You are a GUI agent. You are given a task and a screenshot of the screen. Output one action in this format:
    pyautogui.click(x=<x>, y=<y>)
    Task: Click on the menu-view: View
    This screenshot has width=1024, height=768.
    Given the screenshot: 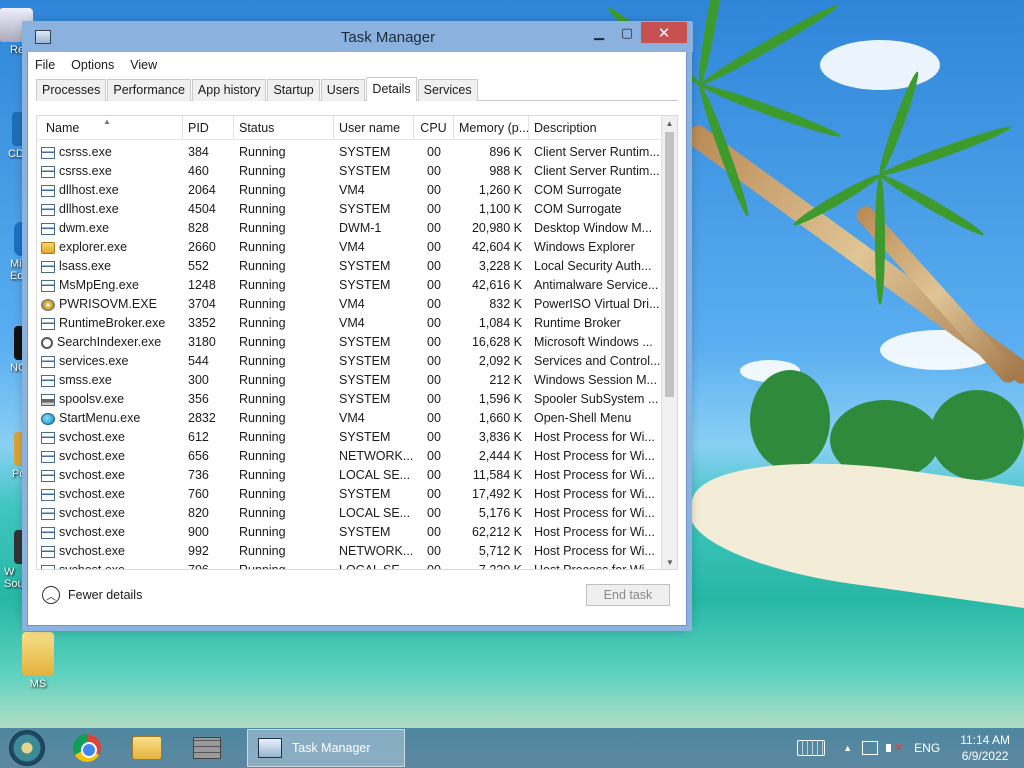 What is the action you would take?
    pyautogui.click(x=143, y=65)
    